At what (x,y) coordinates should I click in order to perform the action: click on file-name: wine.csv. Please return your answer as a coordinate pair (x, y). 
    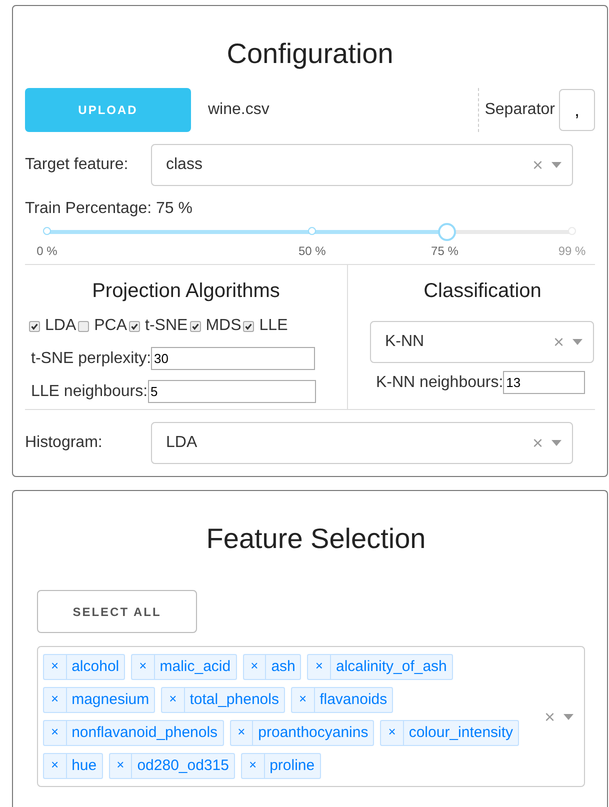
    Looking at the image, I should click on (239, 110).